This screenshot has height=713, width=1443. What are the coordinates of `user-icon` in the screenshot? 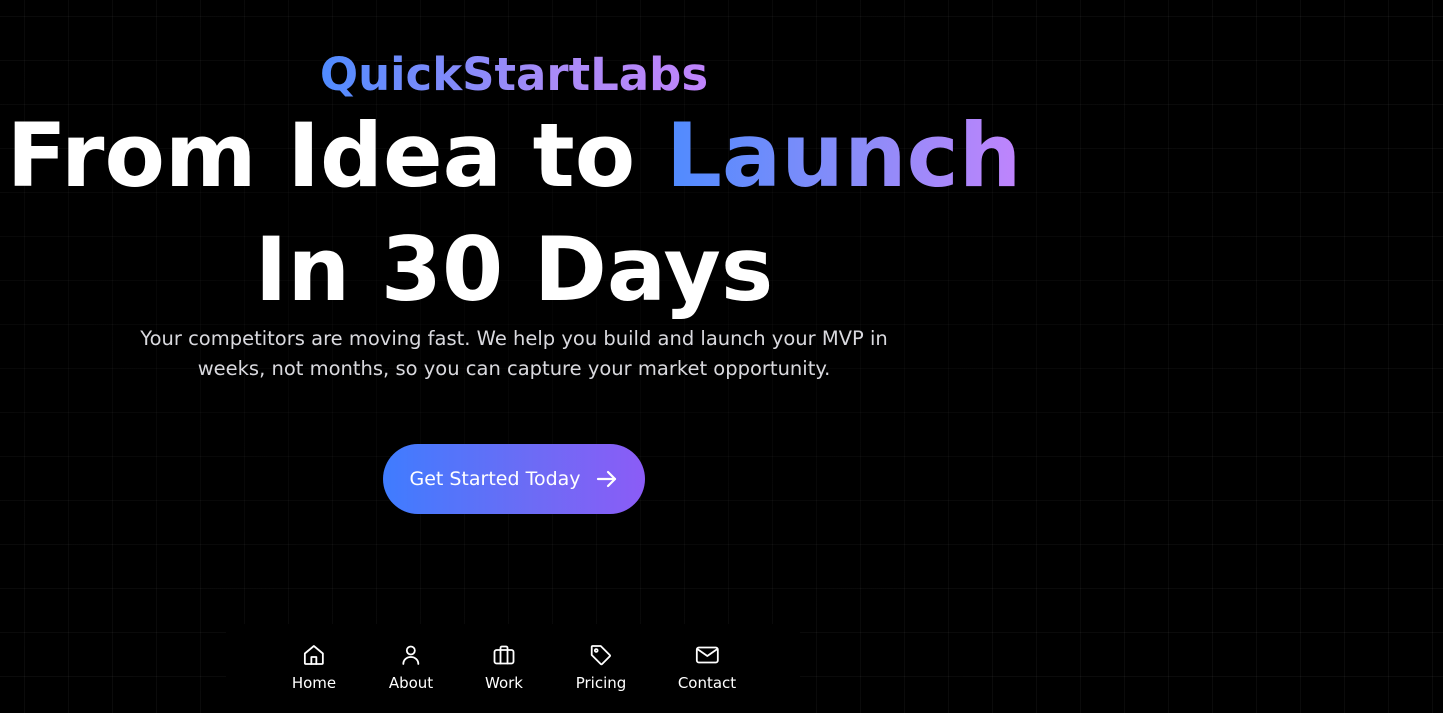 It's located at (411, 655).